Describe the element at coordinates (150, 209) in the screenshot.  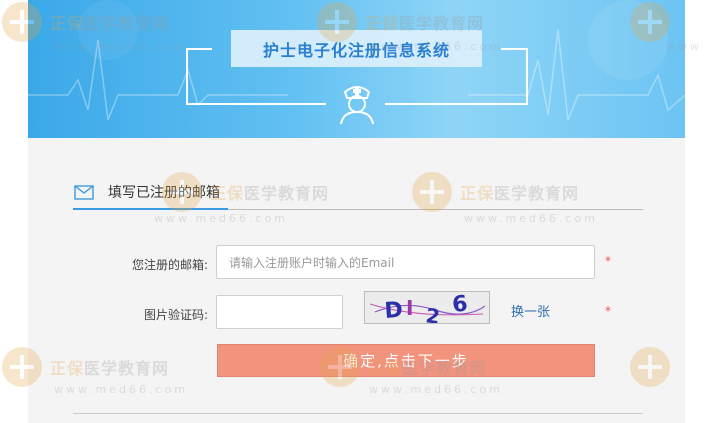
I see `section-divider-active` at that location.